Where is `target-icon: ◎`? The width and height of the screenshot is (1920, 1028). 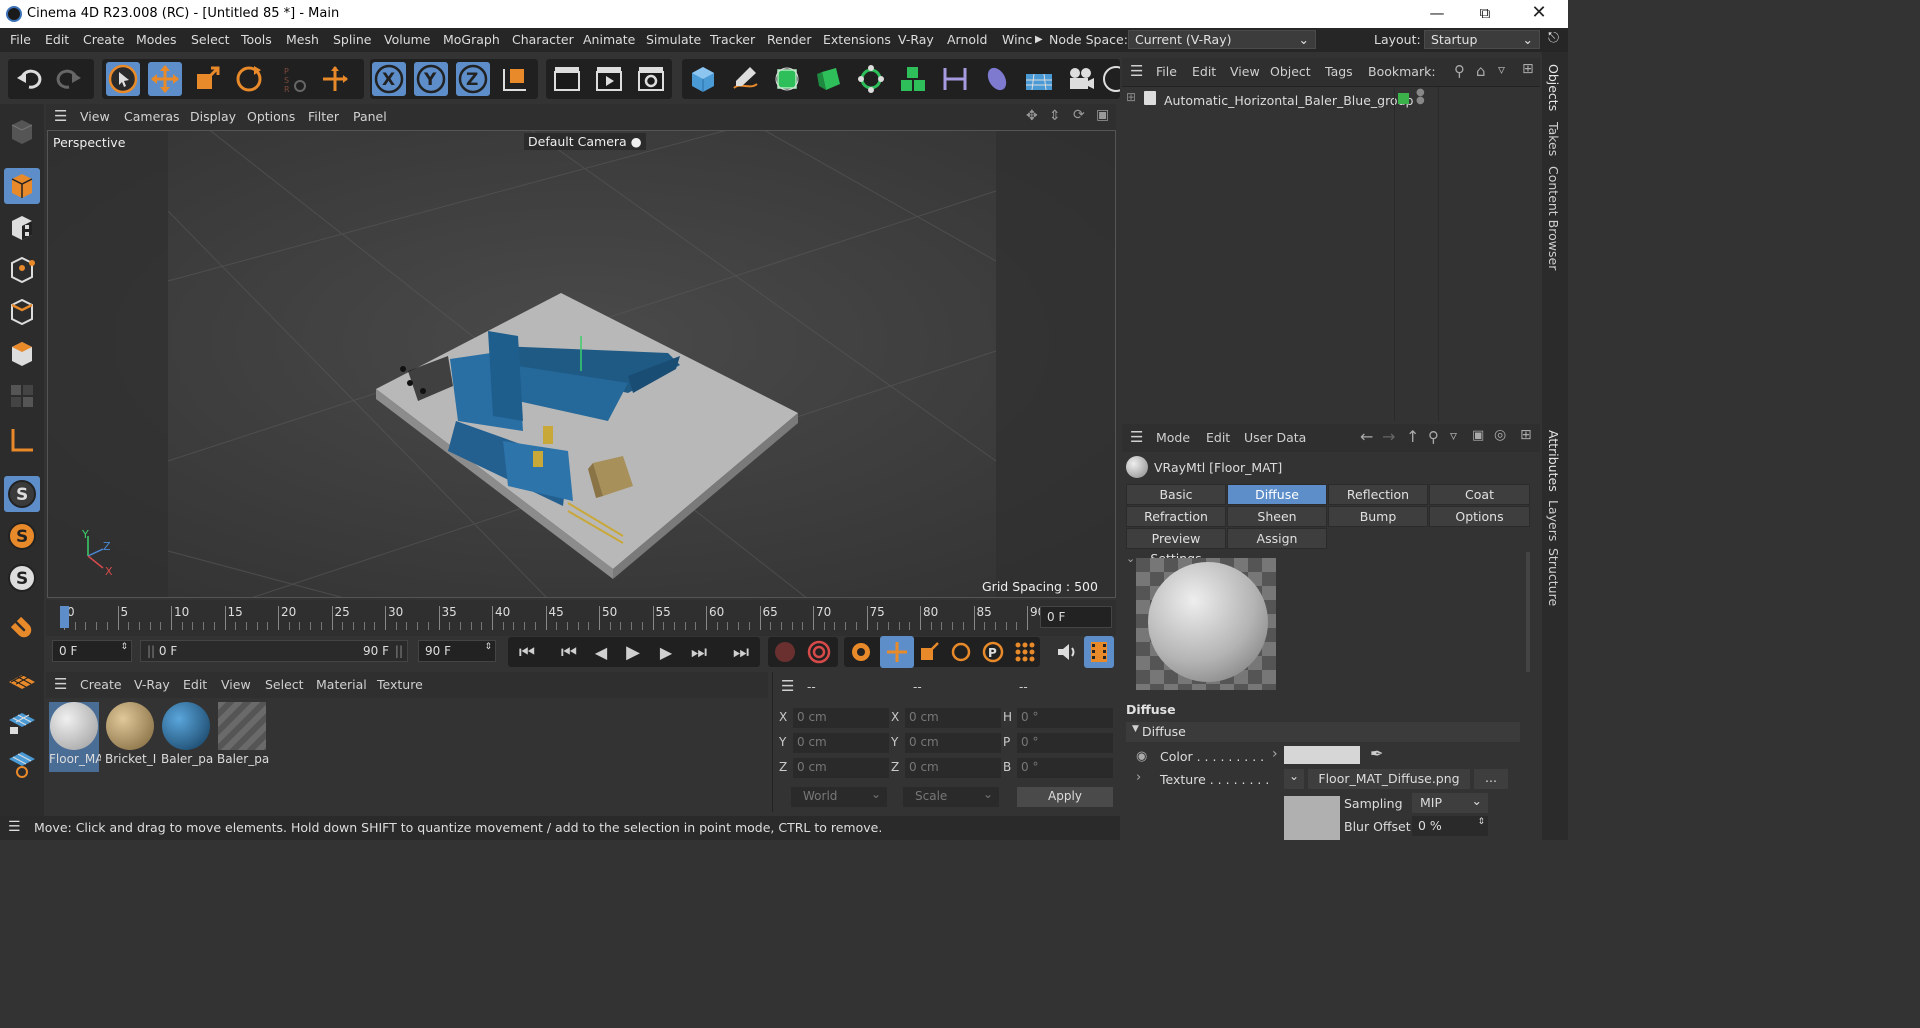 target-icon: ◎ is located at coordinates (1500, 435).